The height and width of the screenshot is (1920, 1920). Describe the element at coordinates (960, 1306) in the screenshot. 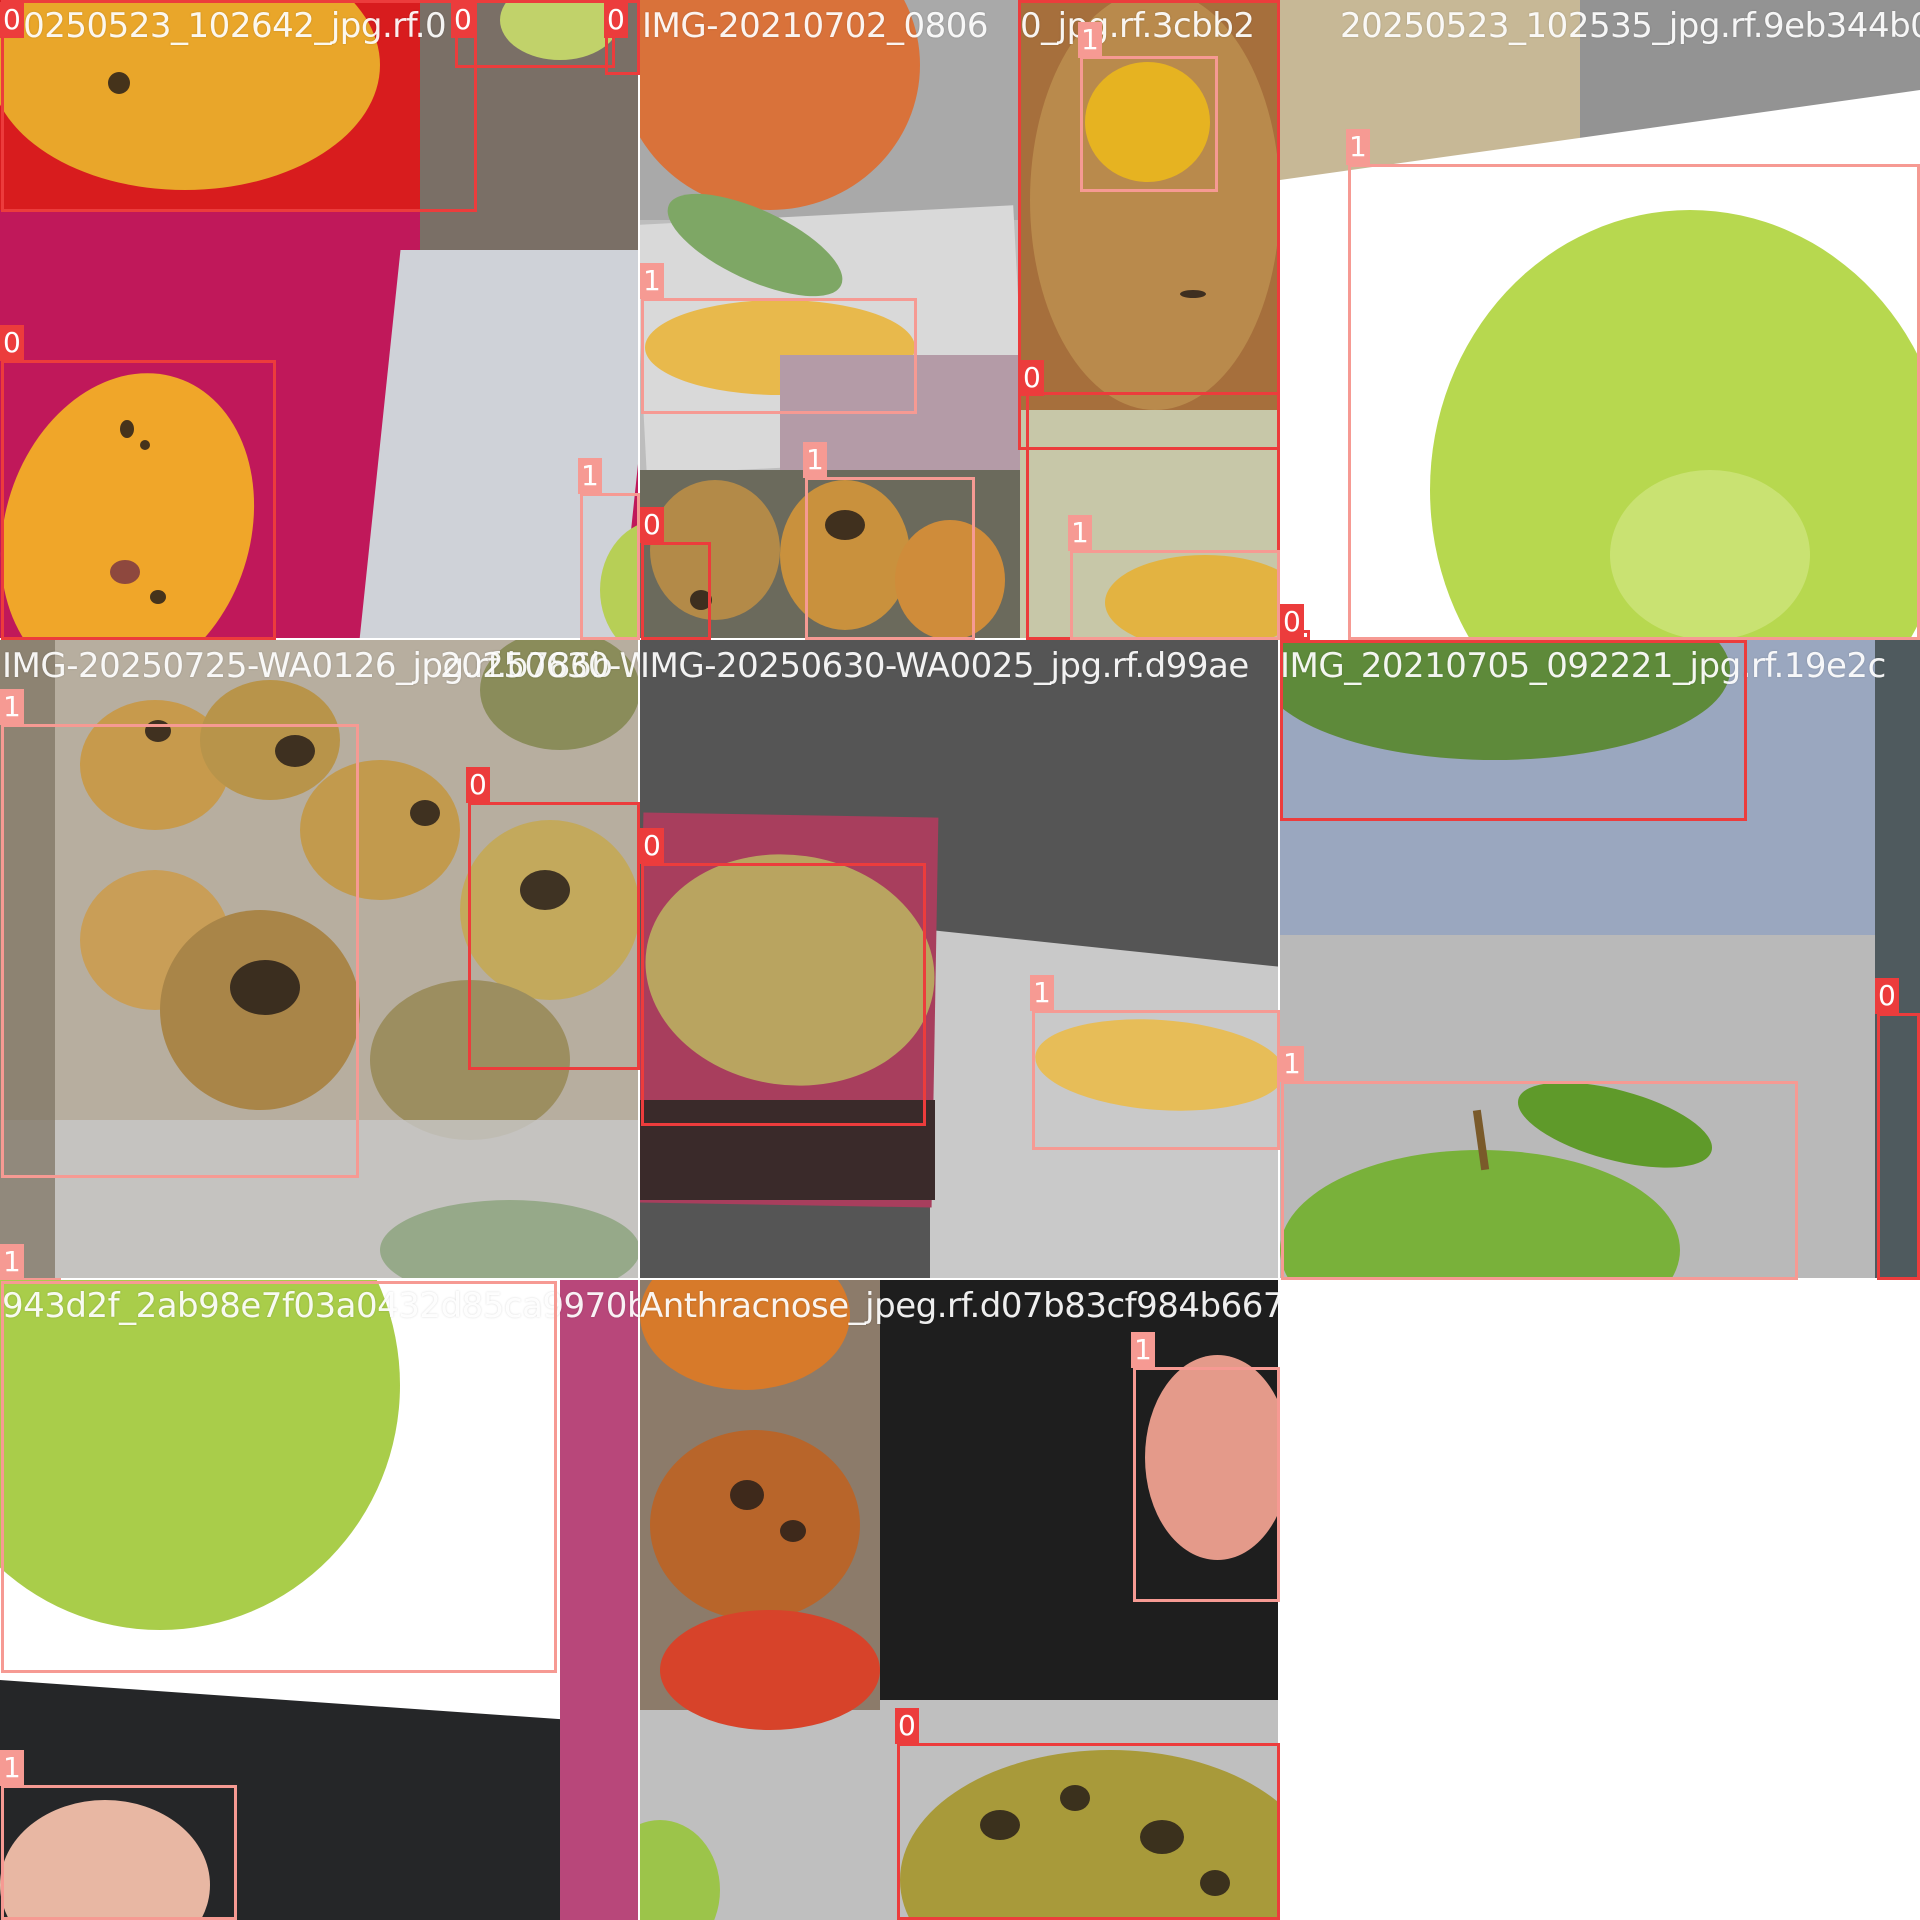

I see `tile-caption: Anthracnose_jpeg.rf.d07b83cf984b667b6999` at that location.